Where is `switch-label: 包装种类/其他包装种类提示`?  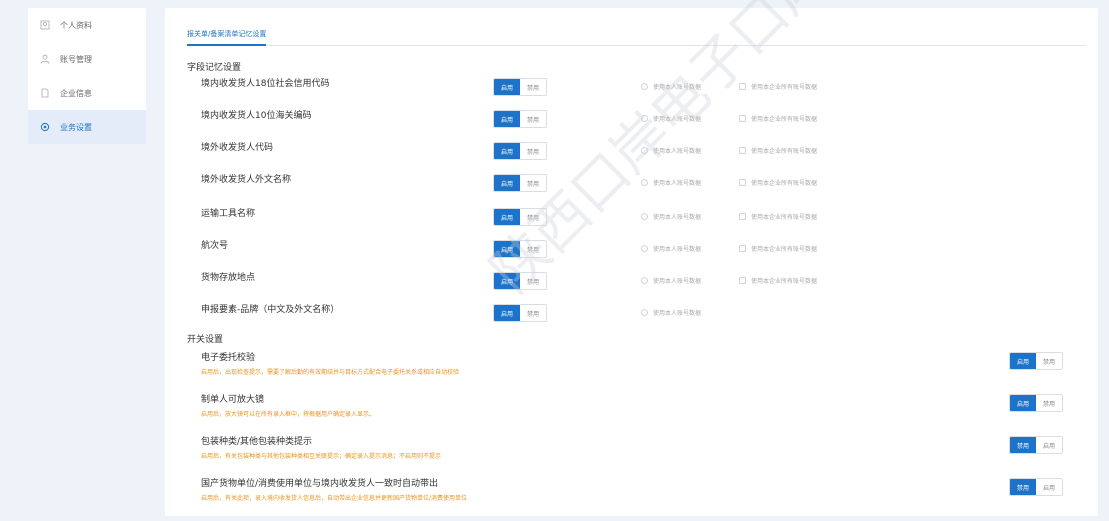 switch-label: 包装种类/其他包装种类提示 is located at coordinates (257, 442).